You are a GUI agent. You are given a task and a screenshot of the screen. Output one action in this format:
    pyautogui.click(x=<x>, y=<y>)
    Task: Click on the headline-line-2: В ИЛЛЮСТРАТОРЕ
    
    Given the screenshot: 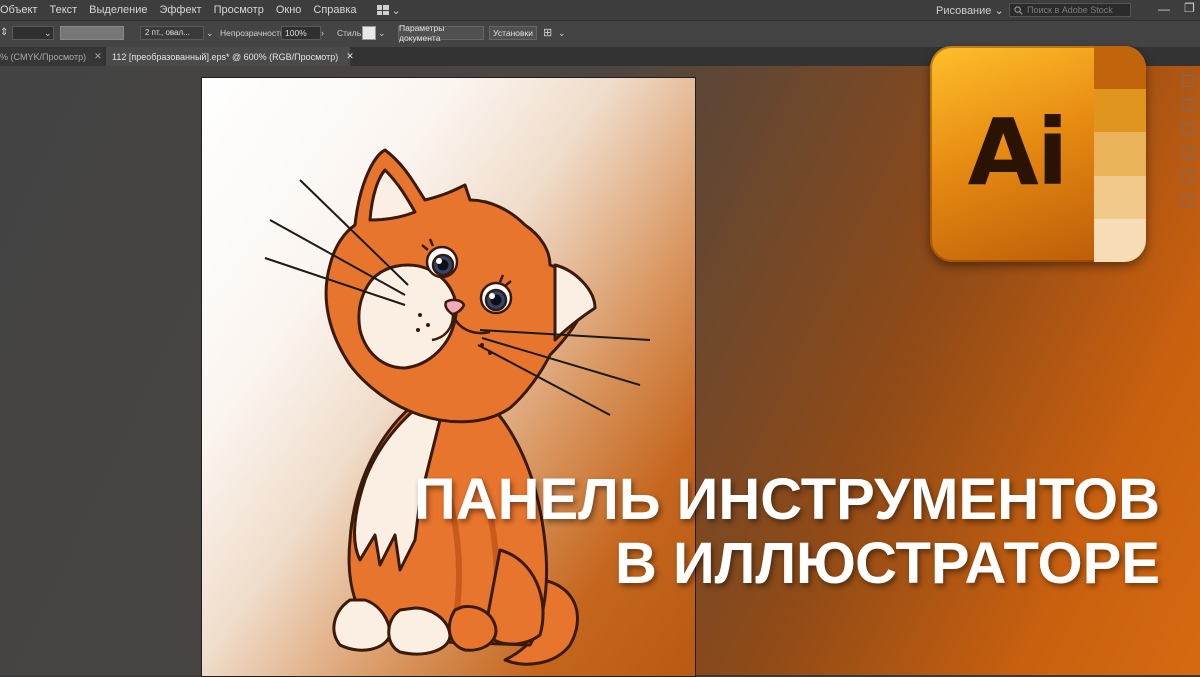 What is the action you would take?
    pyautogui.click(x=887, y=563)
    